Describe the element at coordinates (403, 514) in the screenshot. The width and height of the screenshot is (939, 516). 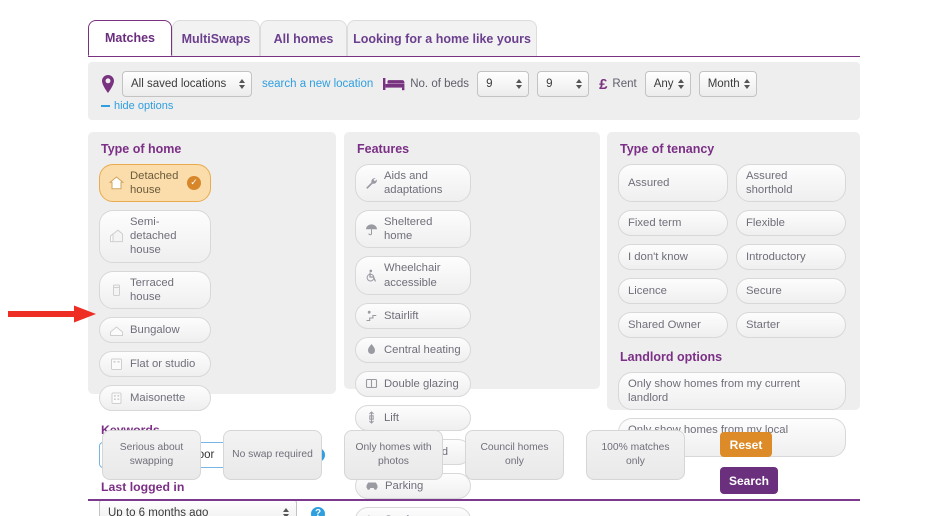
I see `chip-garden-label: Garden` at that location.